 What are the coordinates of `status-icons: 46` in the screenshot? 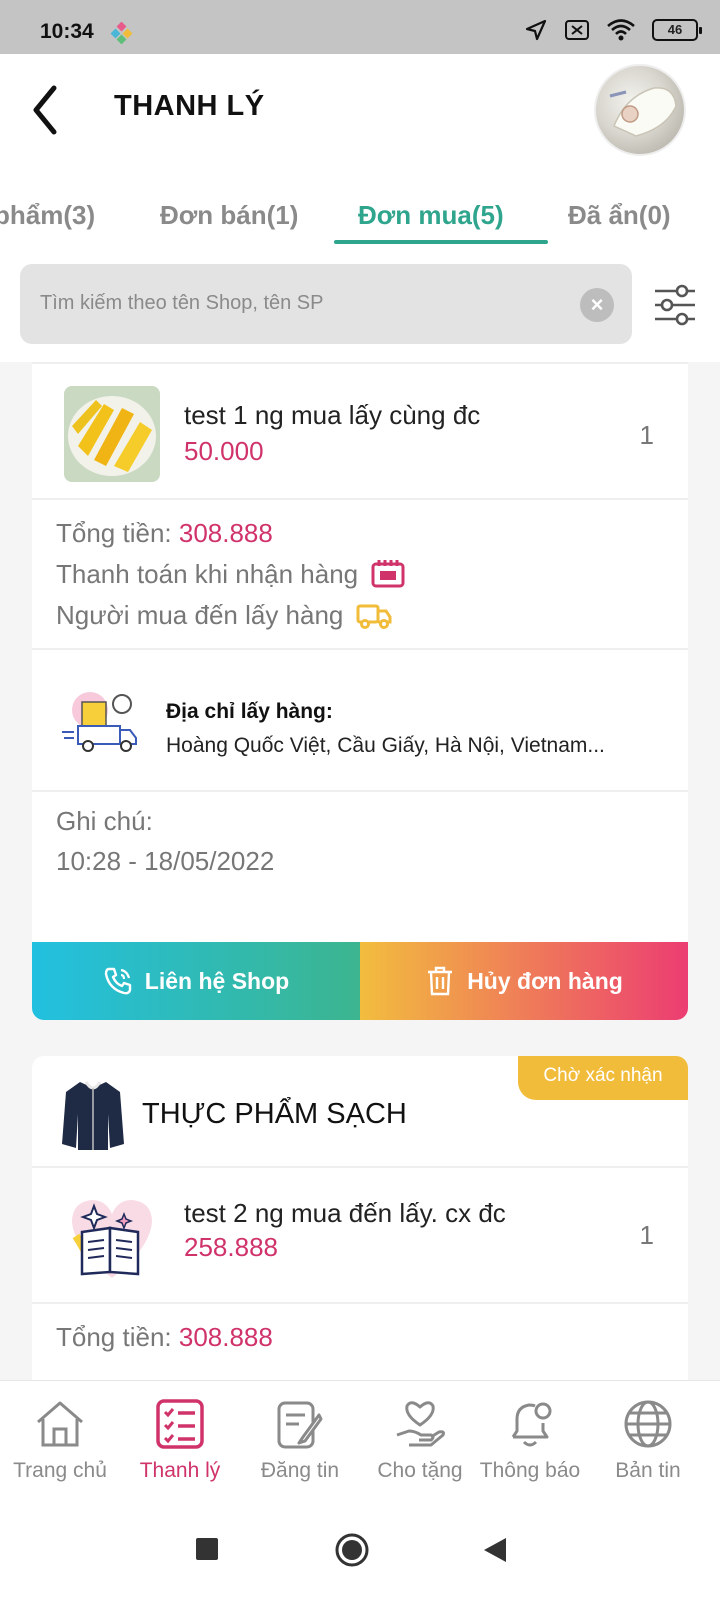 It's located at (613, 30).